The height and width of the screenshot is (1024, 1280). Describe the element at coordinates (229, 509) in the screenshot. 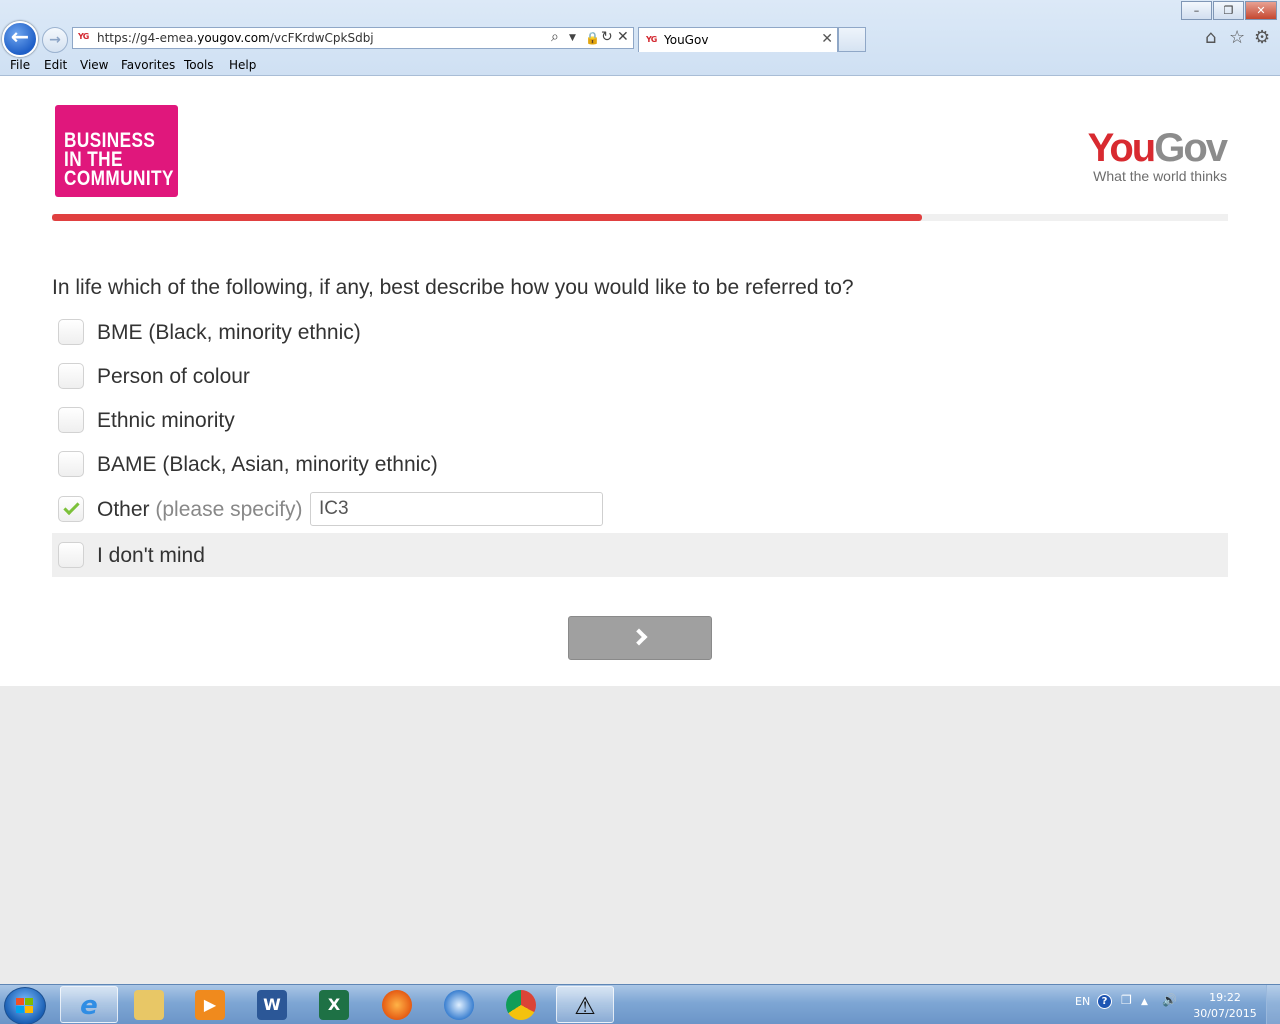

I see `option-other-hint: (please specify)` at that location.